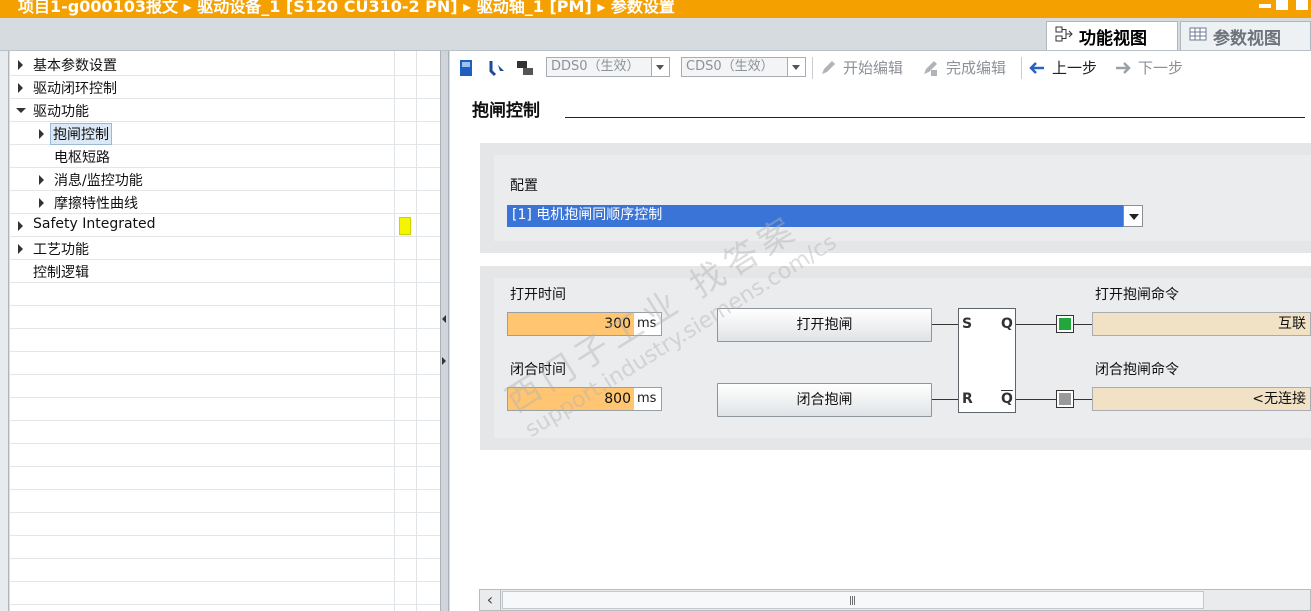 The image size is (1311, 611). What do you see at coordinates (967, 324) in the screenshot?
I see `ff-set-pin: S` at bounding box center [967, 324].